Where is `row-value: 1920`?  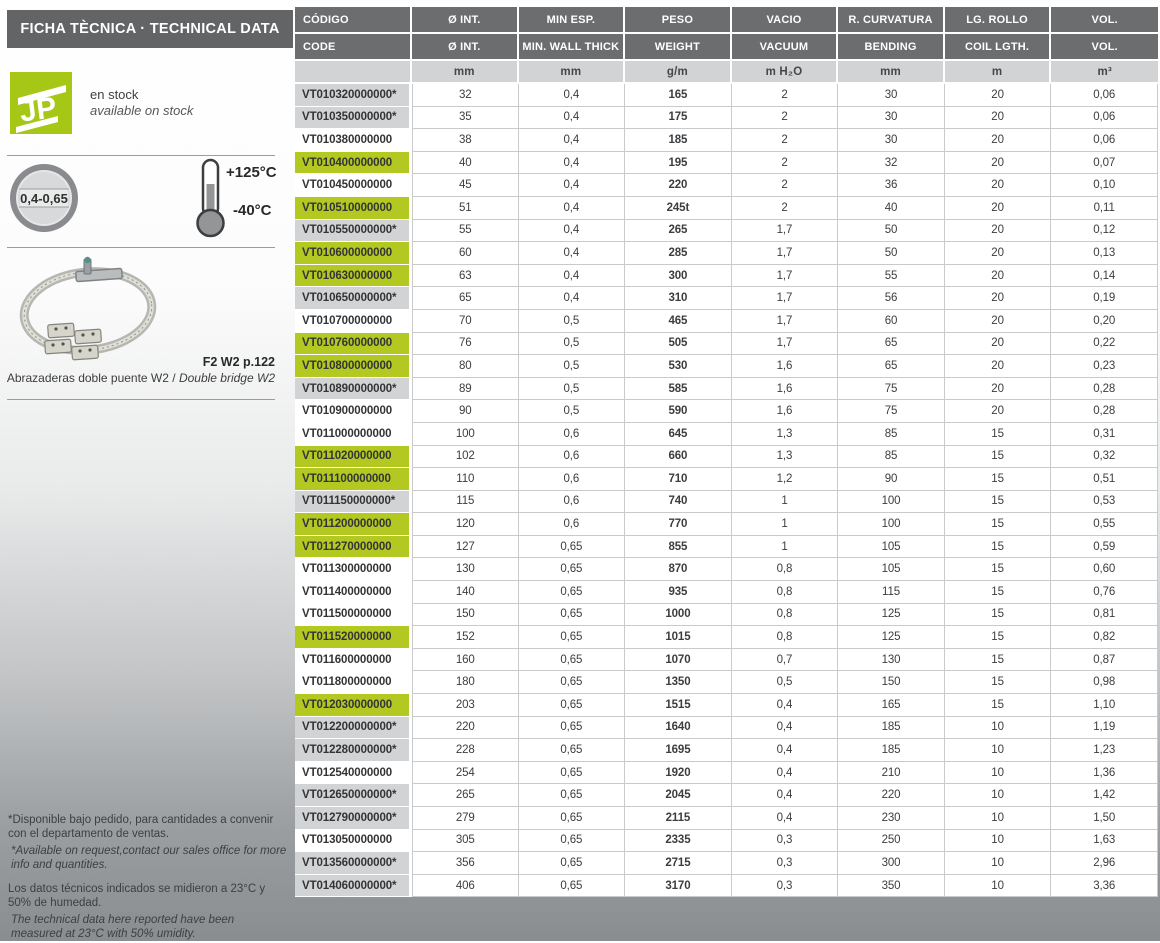 row-value: 1920 is located at coordinates (678, 773).